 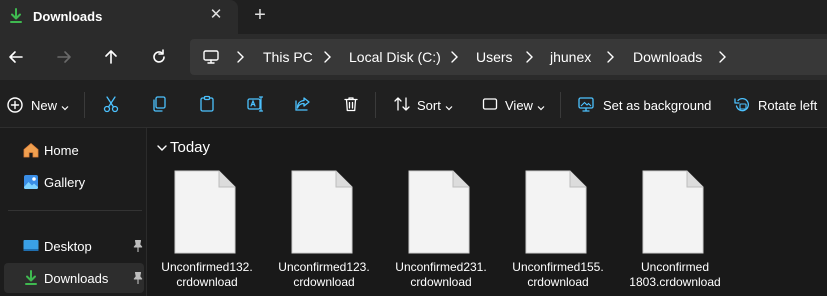 I want to click on navigation-pane: Home Gallery Desktop Downloads, so click(x=73, y=212).